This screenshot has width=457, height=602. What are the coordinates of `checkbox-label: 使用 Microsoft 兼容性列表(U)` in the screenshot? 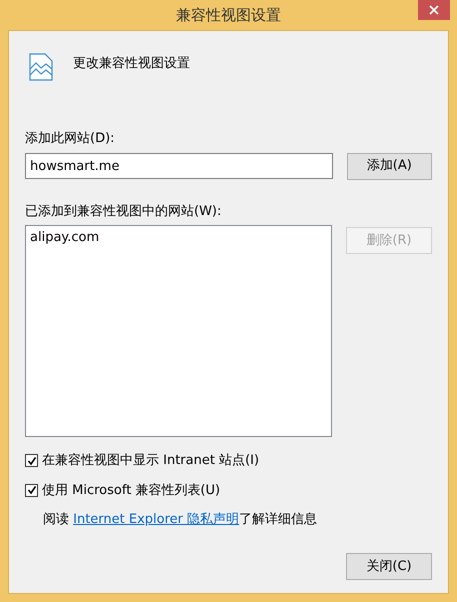 It's located at (131, 491).